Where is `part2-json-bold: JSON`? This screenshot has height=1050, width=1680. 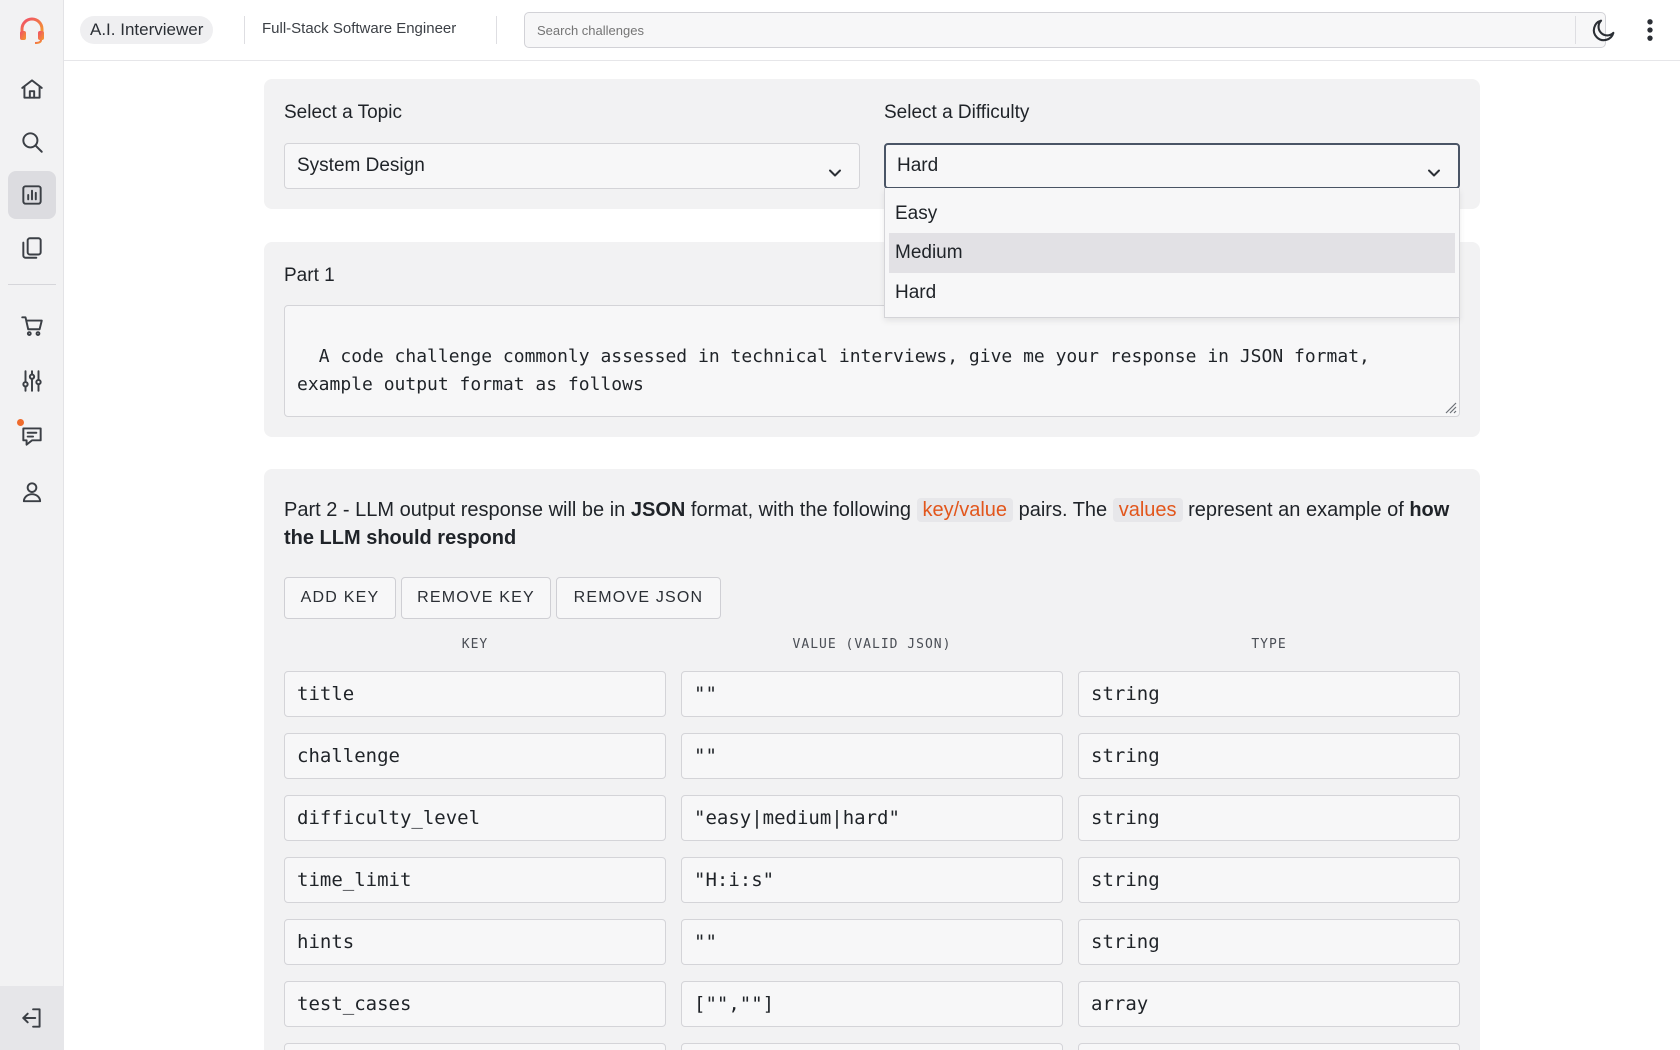 part2-json-bold: JSON is located at coordinates (658, 510).